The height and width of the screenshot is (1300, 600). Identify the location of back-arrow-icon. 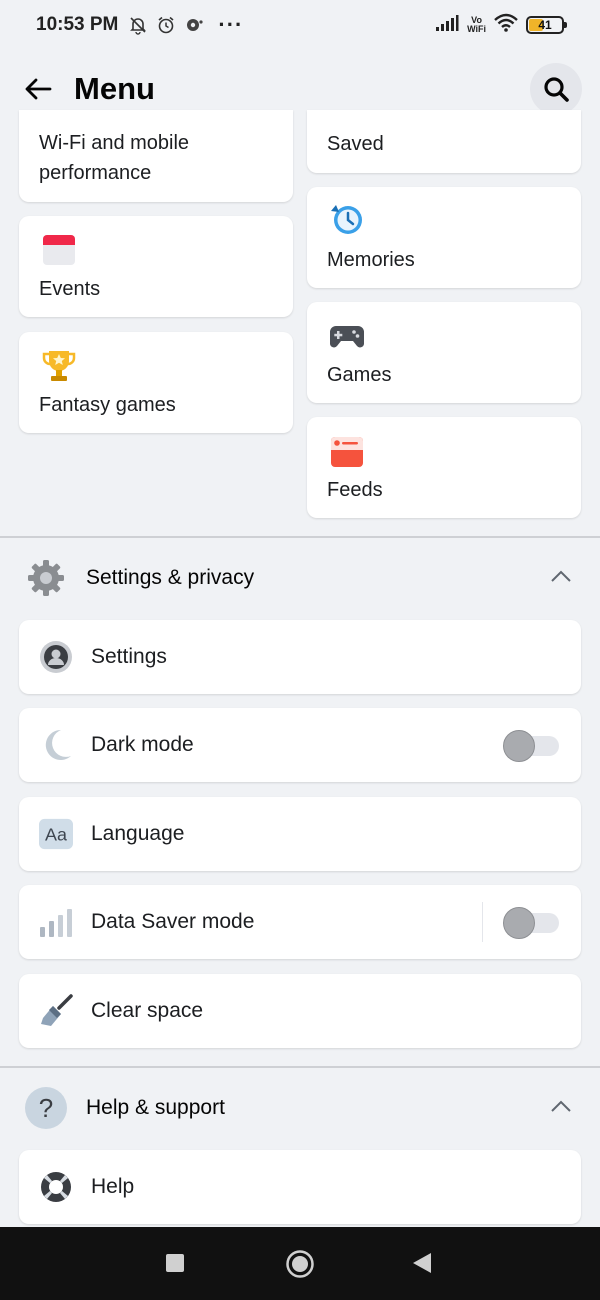
(38, 89).